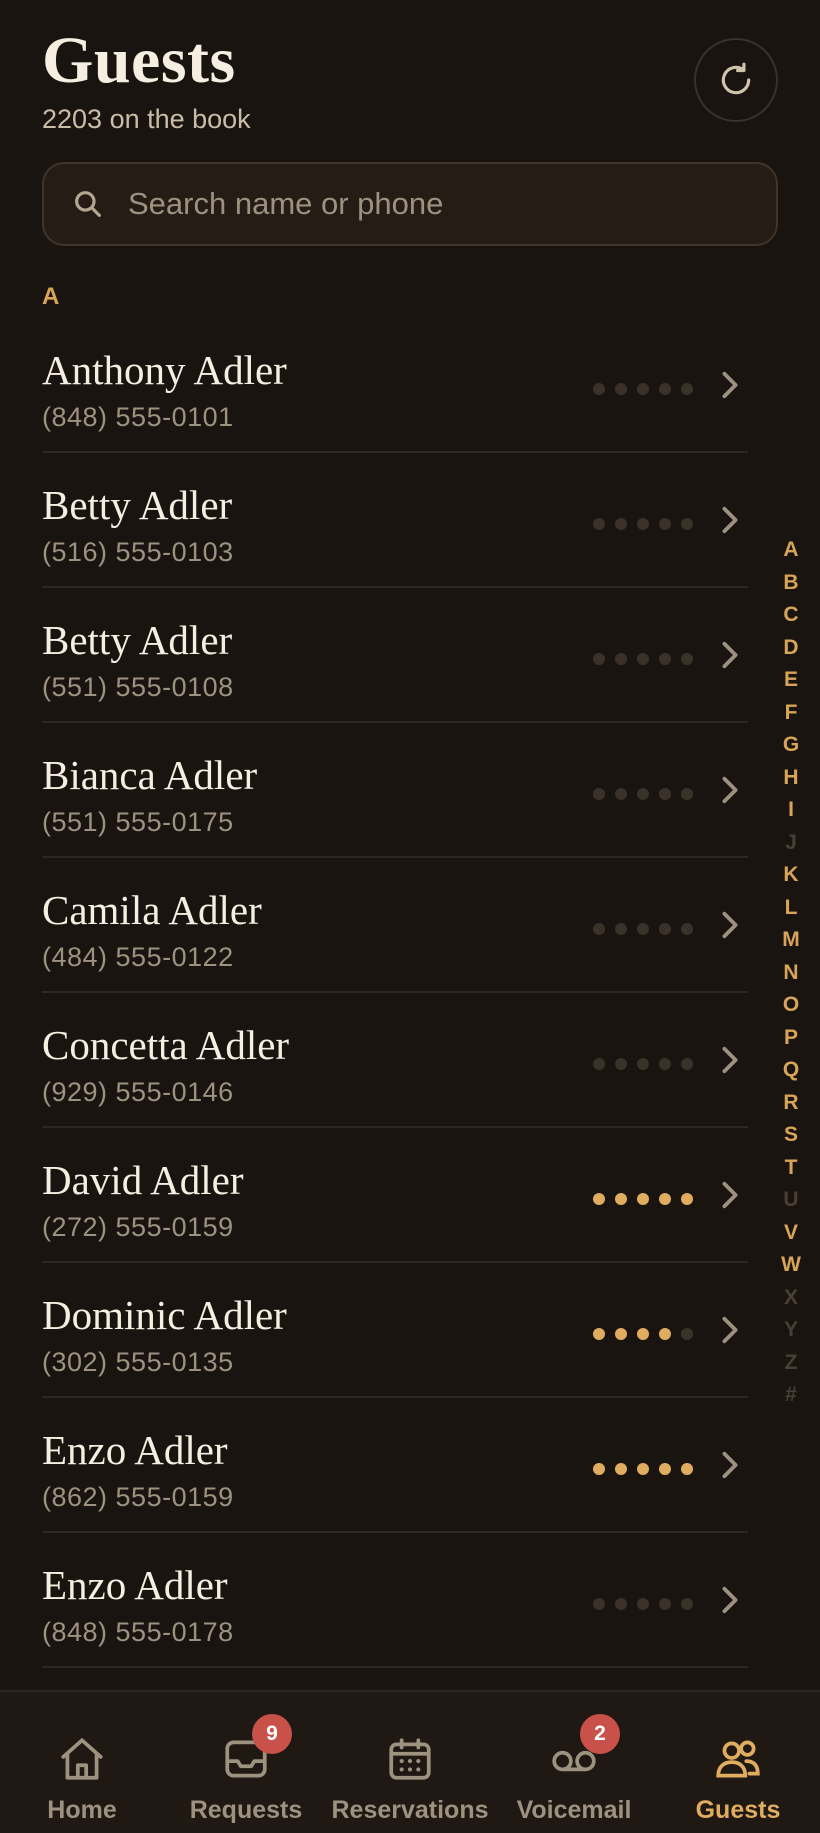  What do you see at coordinates (138, 1092) in the screenshot?
I see `guest-phone: (929) 555-0146` at bounding box center [138, 1092].